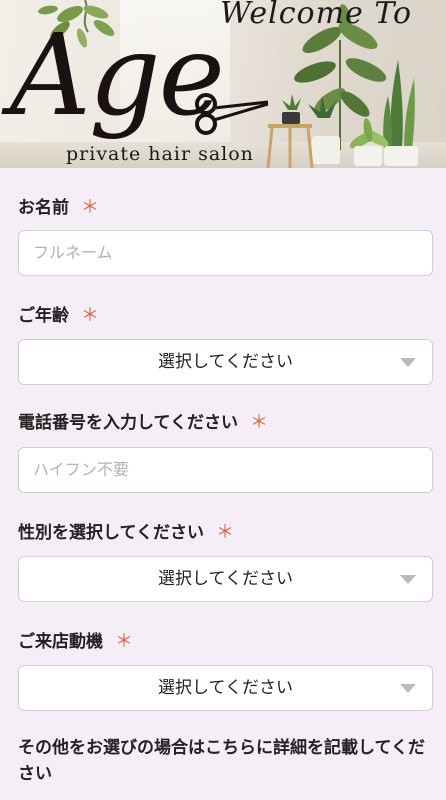  I want to click on phone-label: 電話番号を入力してください＊, so click(143, 422).